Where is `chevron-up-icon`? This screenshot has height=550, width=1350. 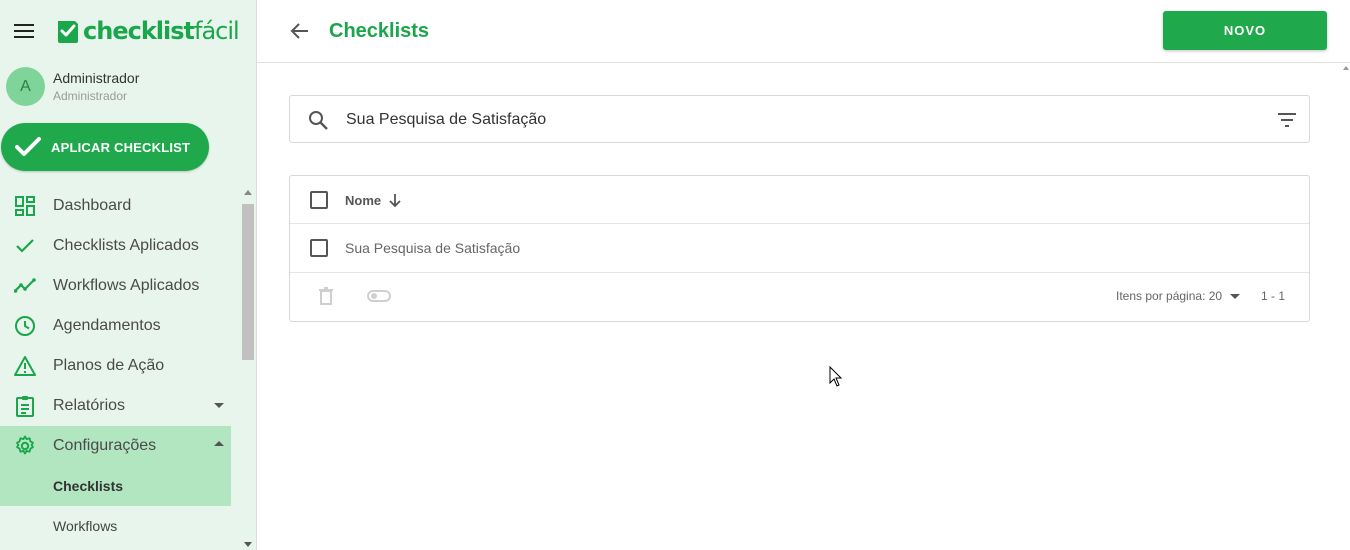 chevron-up-icon is located at coordinates (219, 443).